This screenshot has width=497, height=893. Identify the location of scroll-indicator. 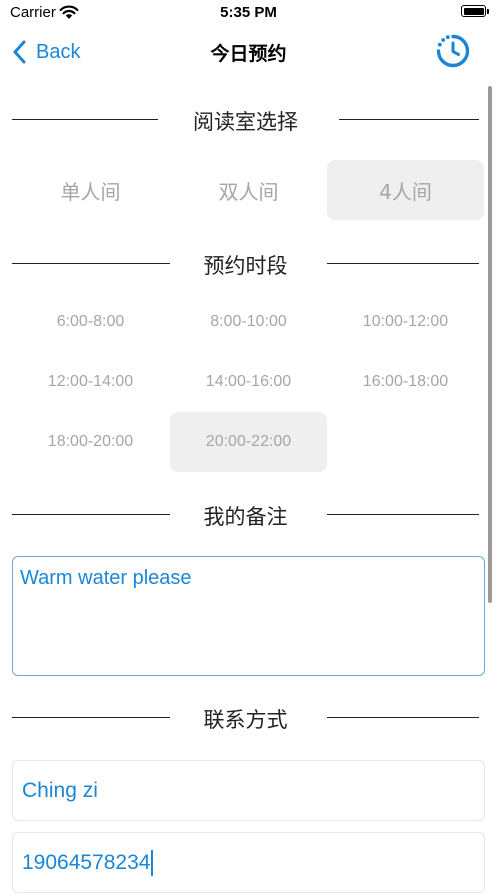
(490, 344).